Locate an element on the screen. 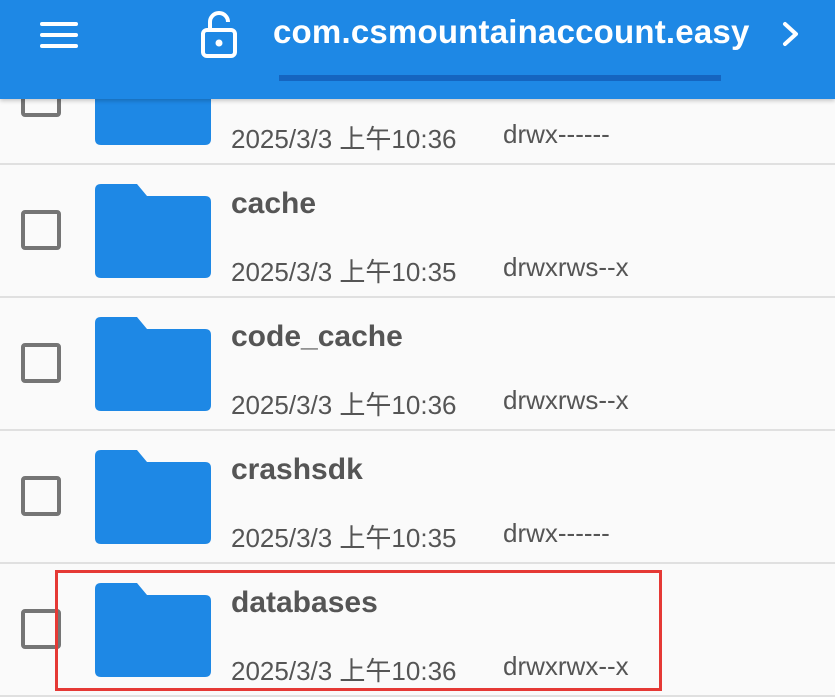 The width and height of the screenshot is (835, 697). path-title: com.csmountainaccount.easy is located at coordinates (511, 31).